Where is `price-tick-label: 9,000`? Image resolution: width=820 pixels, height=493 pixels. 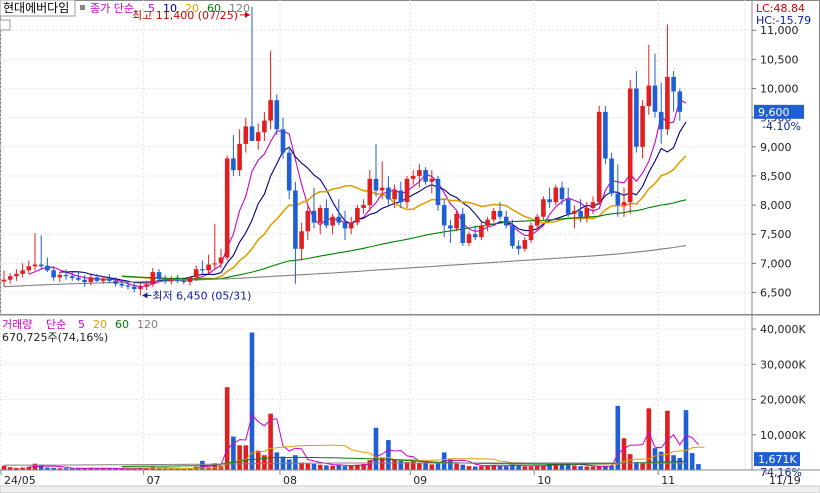 price-tick-label: 9,000 is located at coordinates (776, 147).